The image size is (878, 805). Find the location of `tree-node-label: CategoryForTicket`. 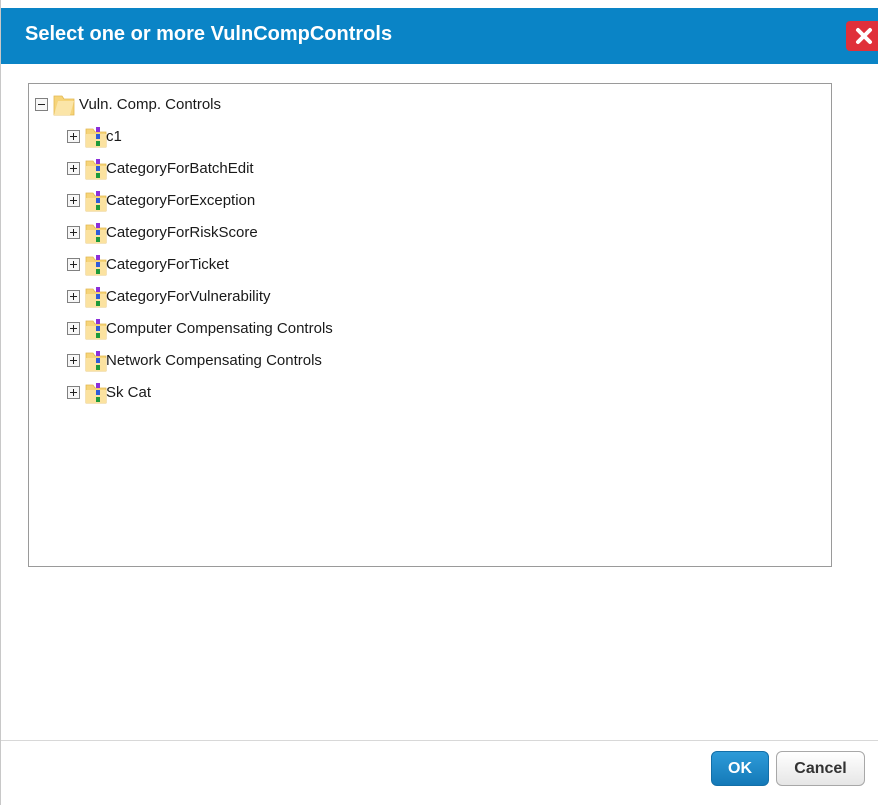

tree-node-label: CategoryForTicket is located at coordinates (167, 264).